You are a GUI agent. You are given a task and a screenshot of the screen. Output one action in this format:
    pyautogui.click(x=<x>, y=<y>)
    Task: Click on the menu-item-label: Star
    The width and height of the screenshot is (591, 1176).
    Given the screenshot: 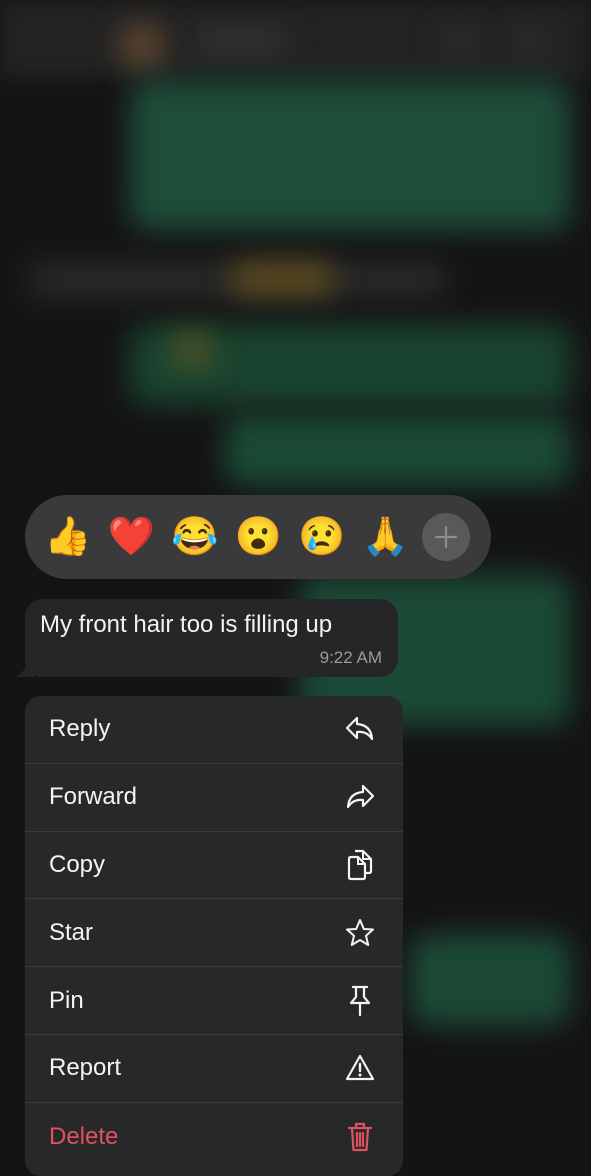 What is the action you would take?
    pyautogui.click(x=71, y=932)
    